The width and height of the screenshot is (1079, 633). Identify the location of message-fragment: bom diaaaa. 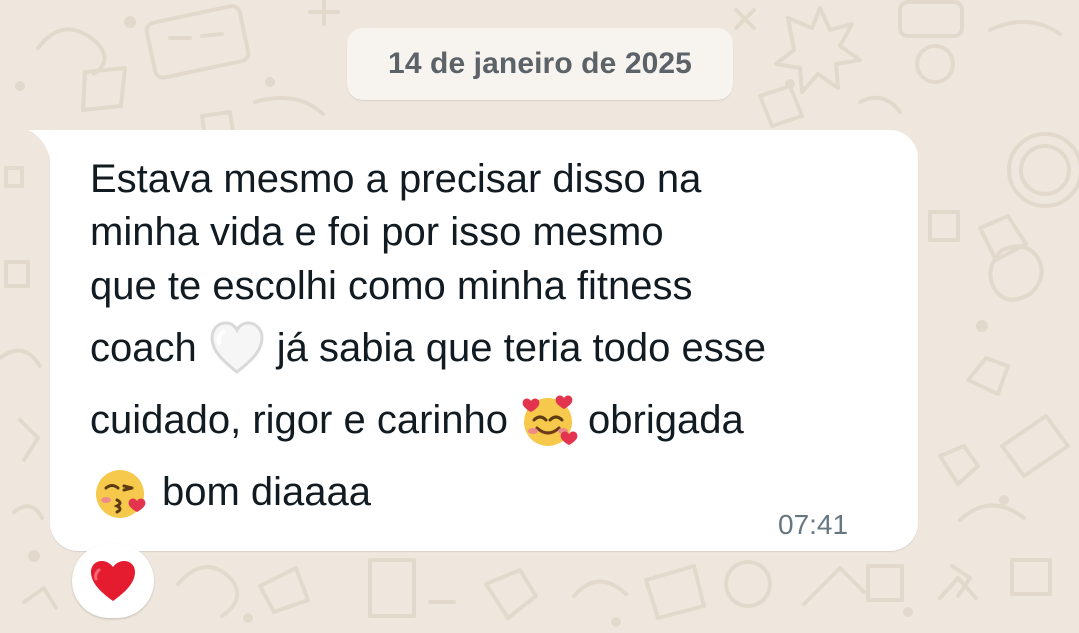
(267, 492).